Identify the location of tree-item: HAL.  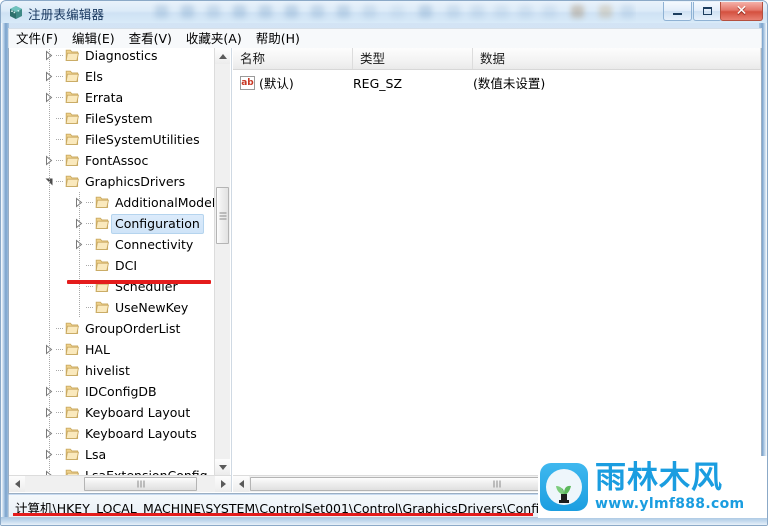
(112, 349).